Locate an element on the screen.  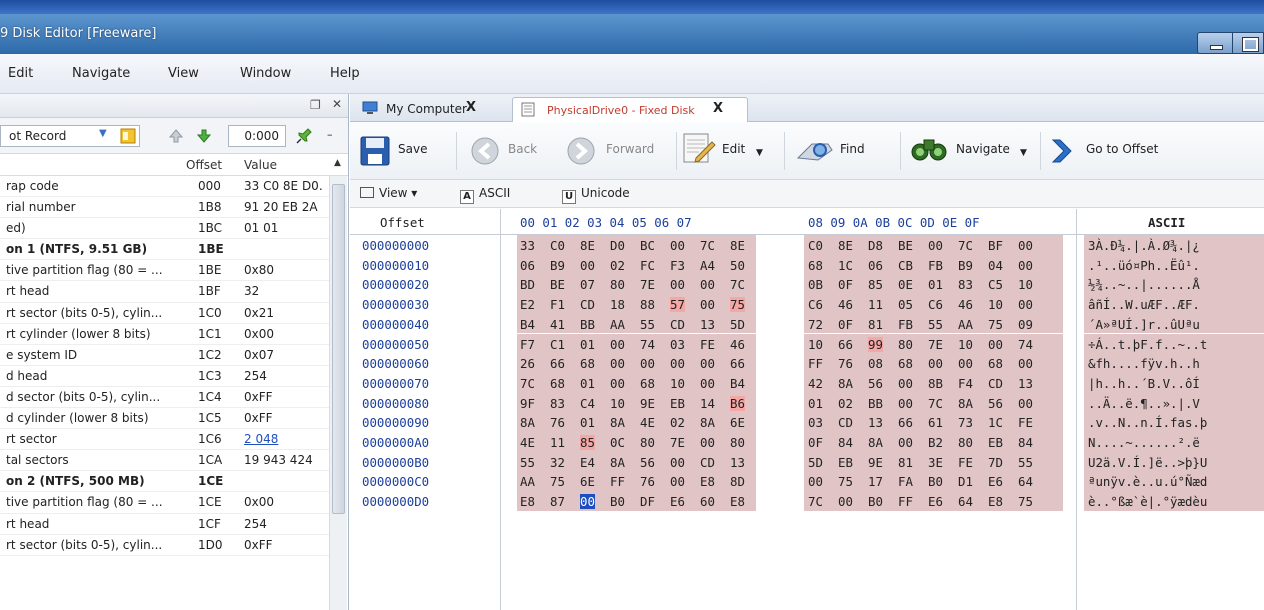
hex-byte: 7E is located at coordinates (935, 344).